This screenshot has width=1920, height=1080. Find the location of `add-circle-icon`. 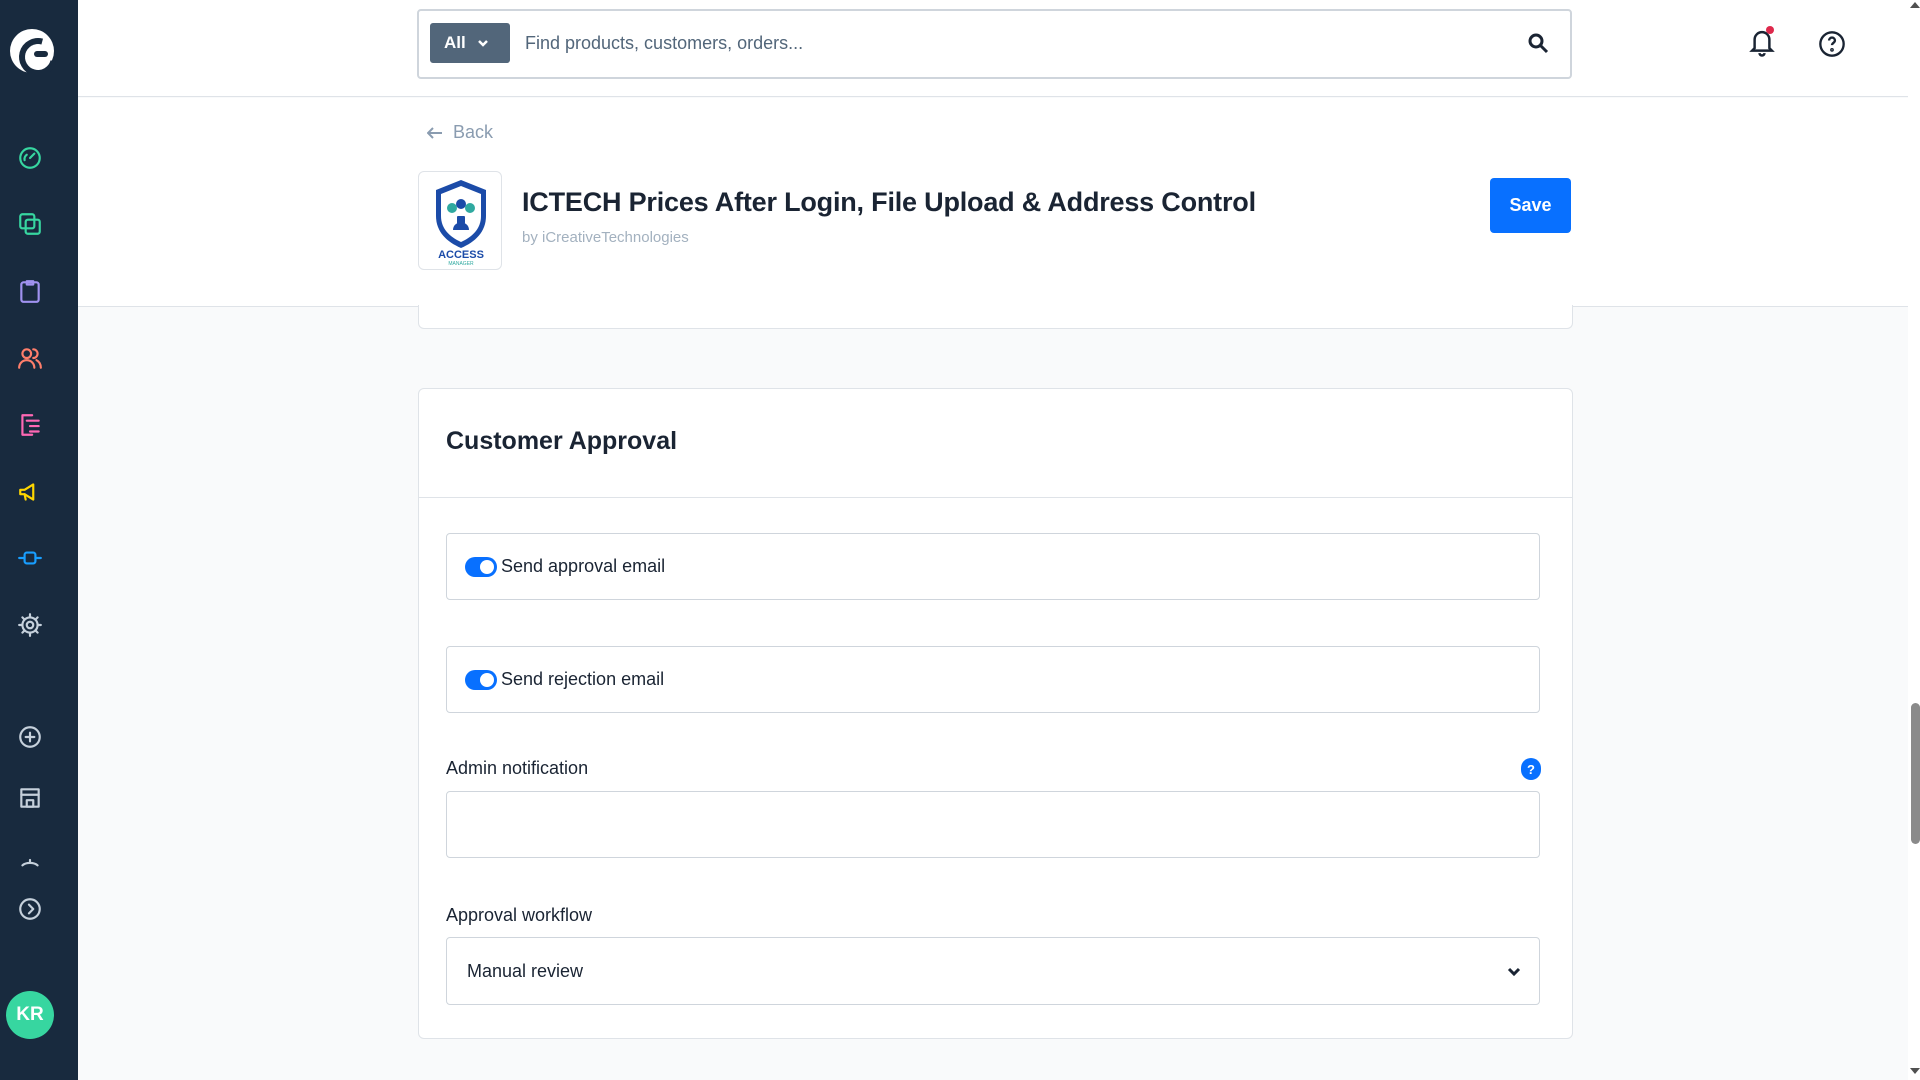

add-circle-icon is located at coordinates (30, 737).